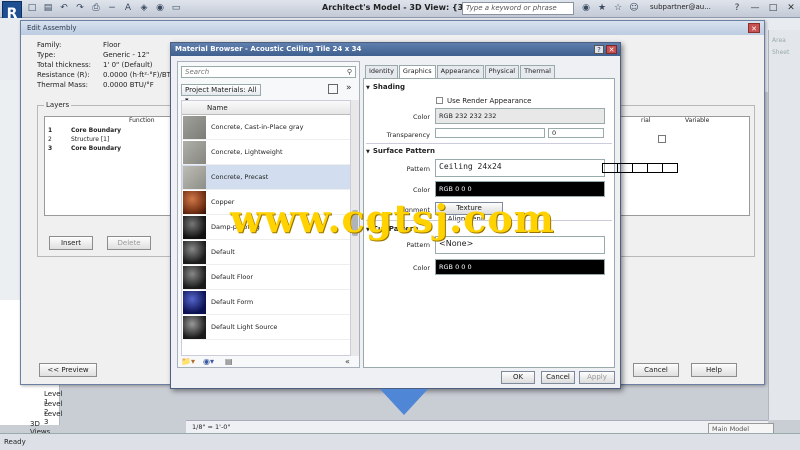 Image resolution: width=800 pixels, height=450 pixels. I want to click on close-button: ✕, so click(611, 49).